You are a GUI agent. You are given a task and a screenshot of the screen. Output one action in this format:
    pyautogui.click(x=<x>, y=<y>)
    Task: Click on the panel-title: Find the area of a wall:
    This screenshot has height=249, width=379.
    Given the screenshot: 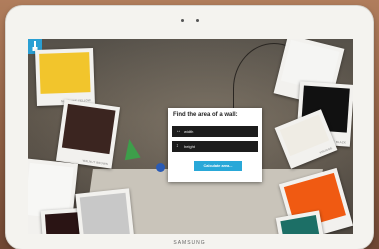 What is the action you would take?
    pyautogui.click(x=205, y=115)
    